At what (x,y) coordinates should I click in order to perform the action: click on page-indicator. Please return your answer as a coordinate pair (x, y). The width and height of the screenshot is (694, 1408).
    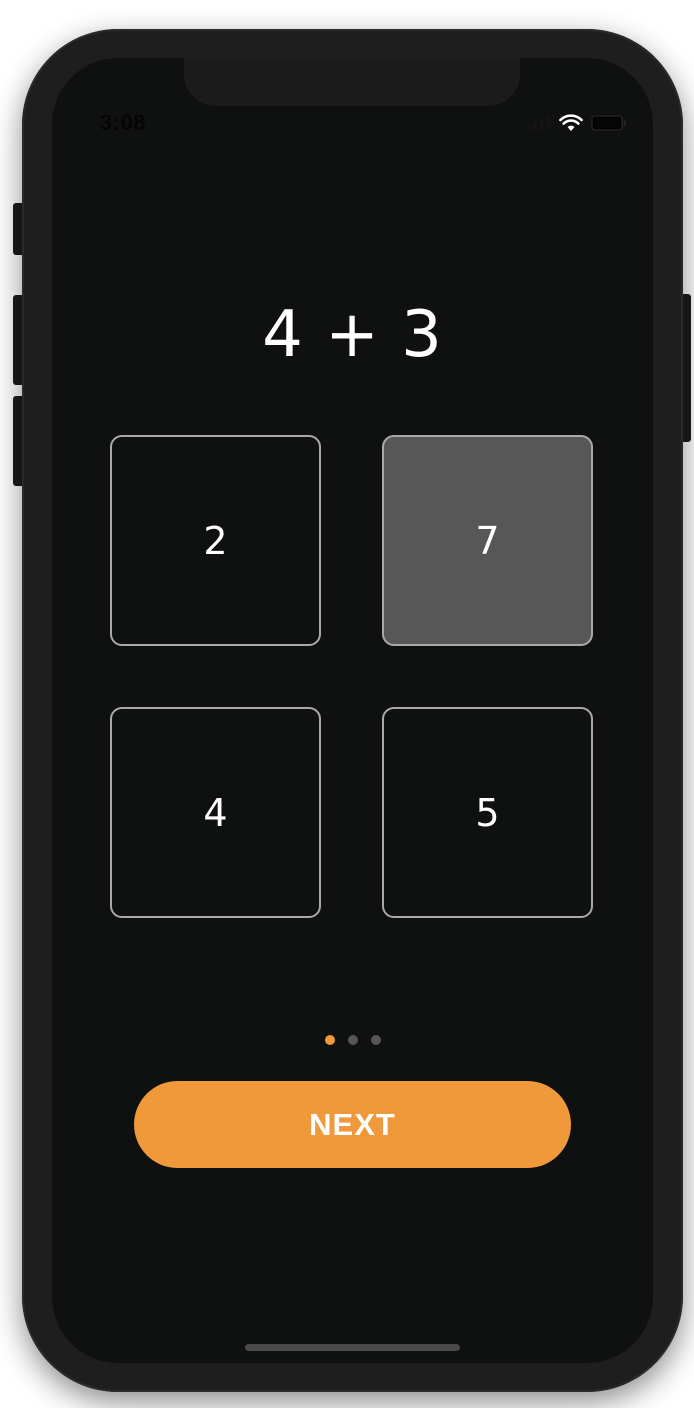
    Looking at the image, I should click on (352, 1040).